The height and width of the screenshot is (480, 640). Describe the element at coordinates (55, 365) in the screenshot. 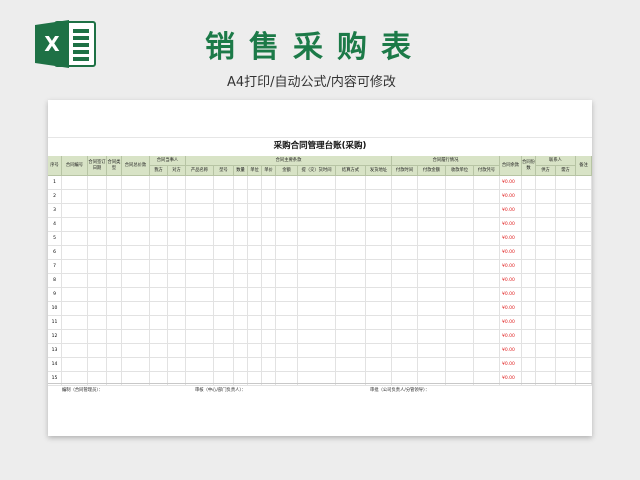

I see `row-seq-cell: 14` at that location.